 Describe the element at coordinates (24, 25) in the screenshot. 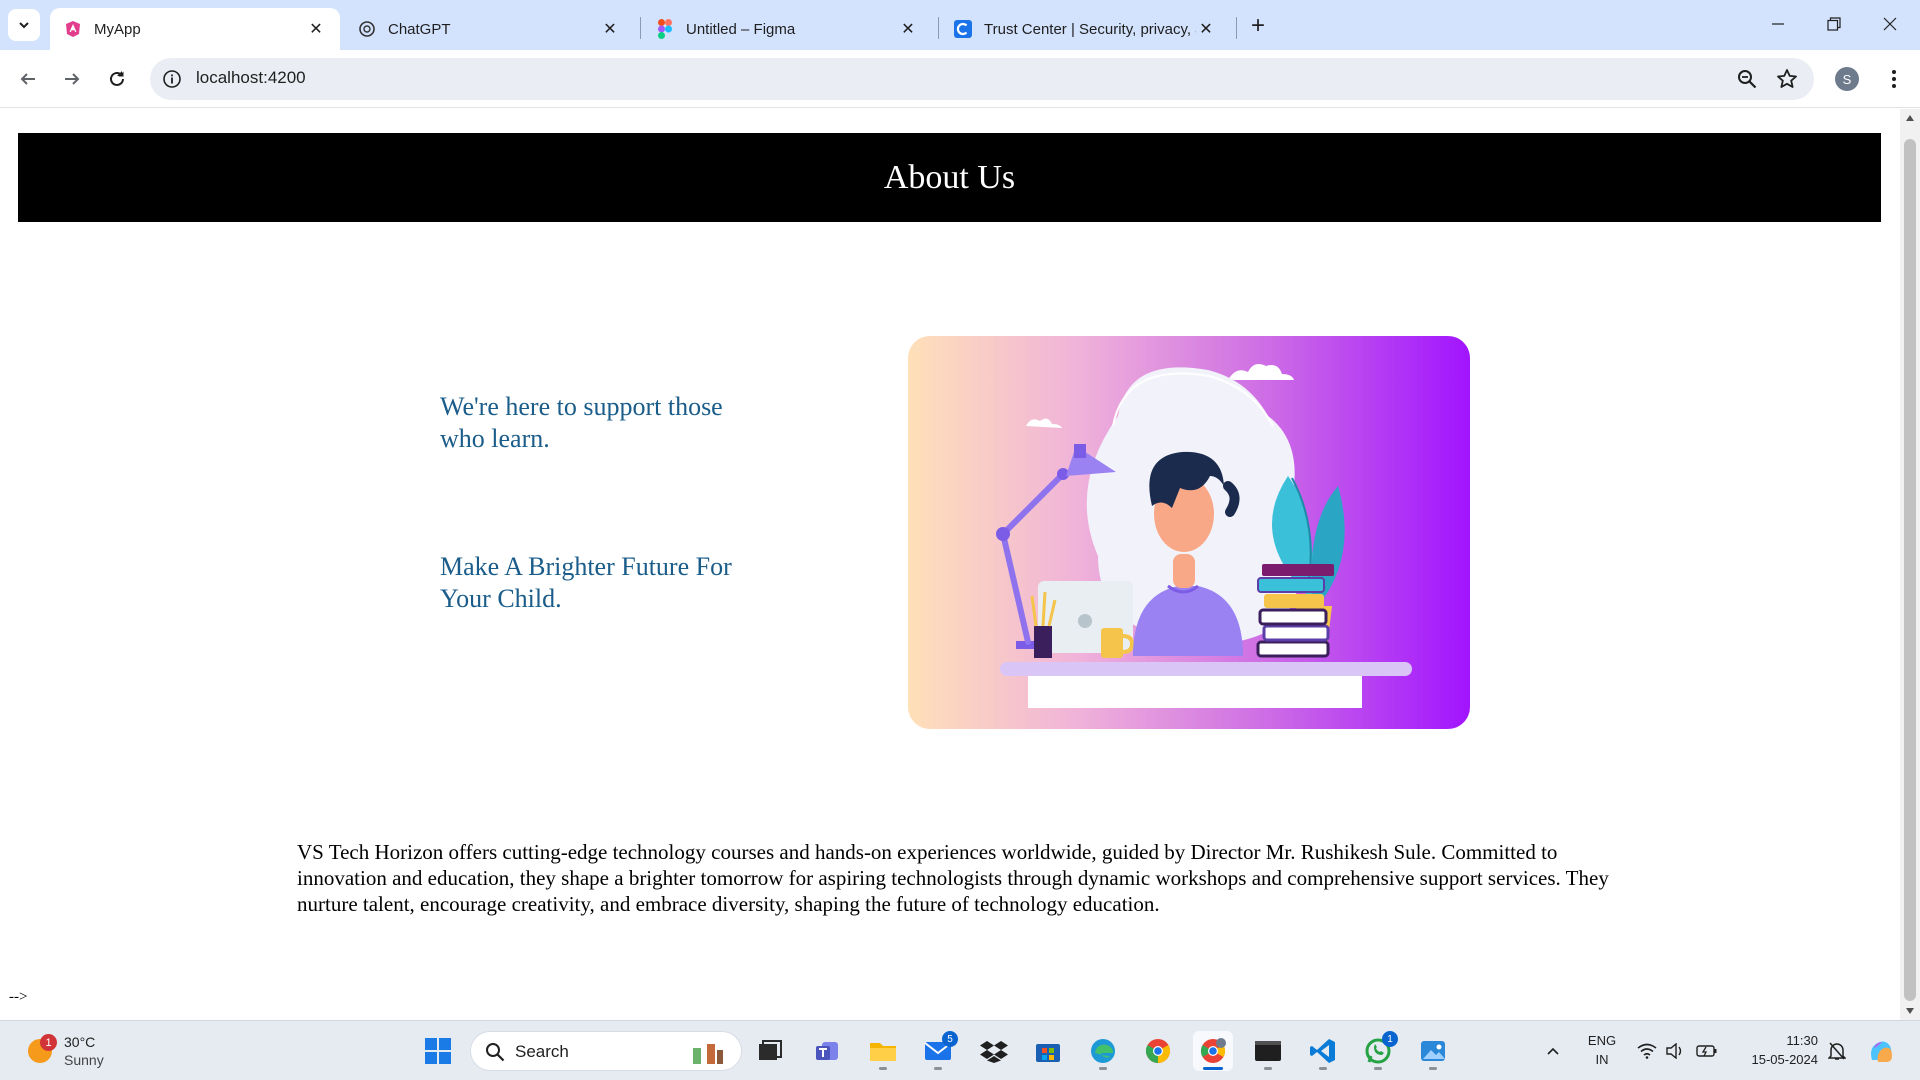

I see `tab-search-button` at that location.